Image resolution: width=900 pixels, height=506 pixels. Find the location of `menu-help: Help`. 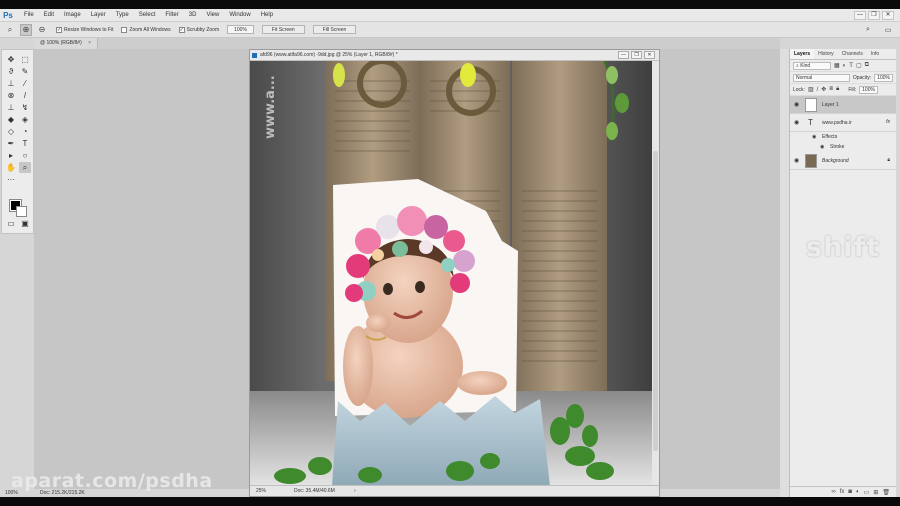

menu-help: Help is located at coordinates (267, 15).